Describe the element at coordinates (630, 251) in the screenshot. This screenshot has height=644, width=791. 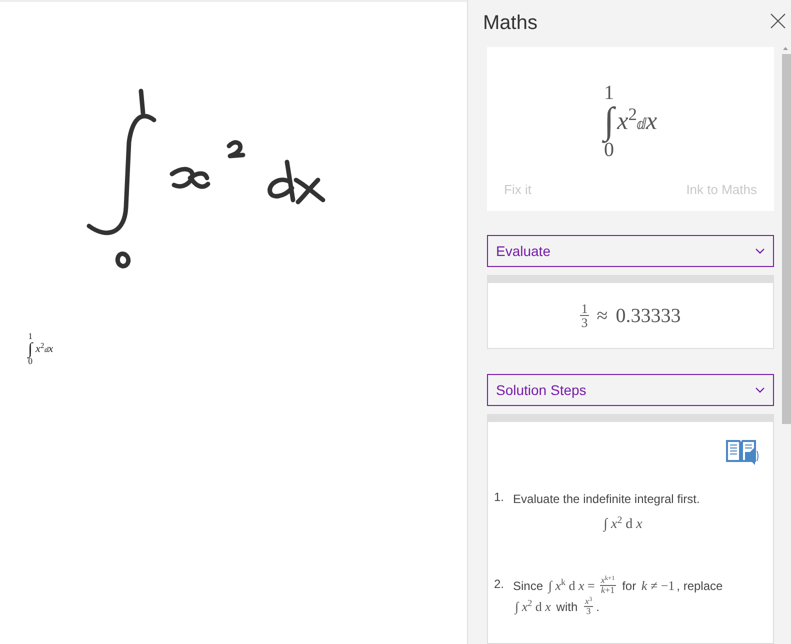
I see `dropdown: Evaluate` at that location.